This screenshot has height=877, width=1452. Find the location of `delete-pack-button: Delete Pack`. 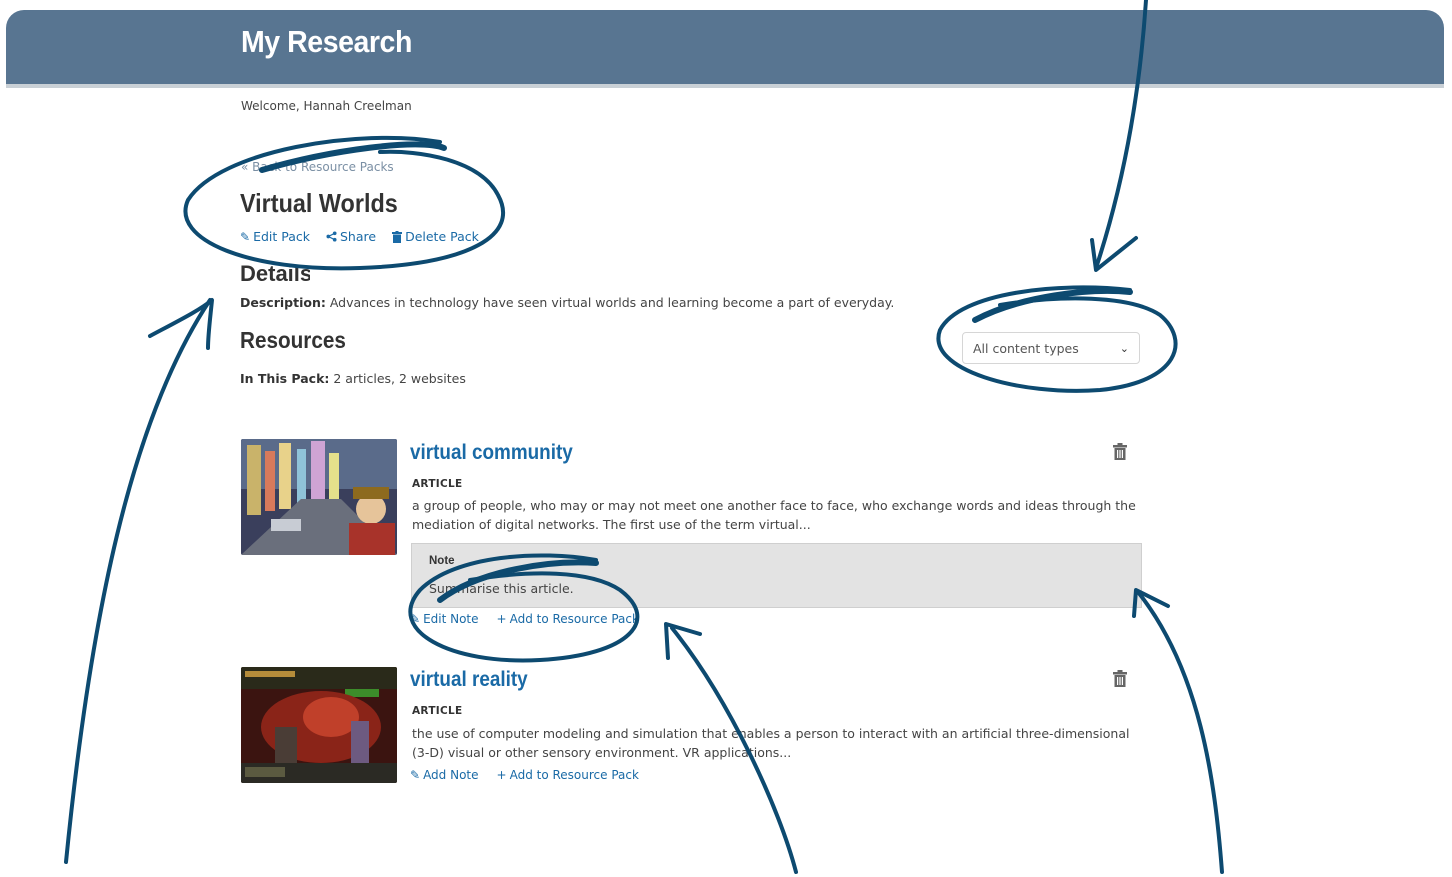

delete-pack-button: Delete Pack is located at coordinates (435, 236).